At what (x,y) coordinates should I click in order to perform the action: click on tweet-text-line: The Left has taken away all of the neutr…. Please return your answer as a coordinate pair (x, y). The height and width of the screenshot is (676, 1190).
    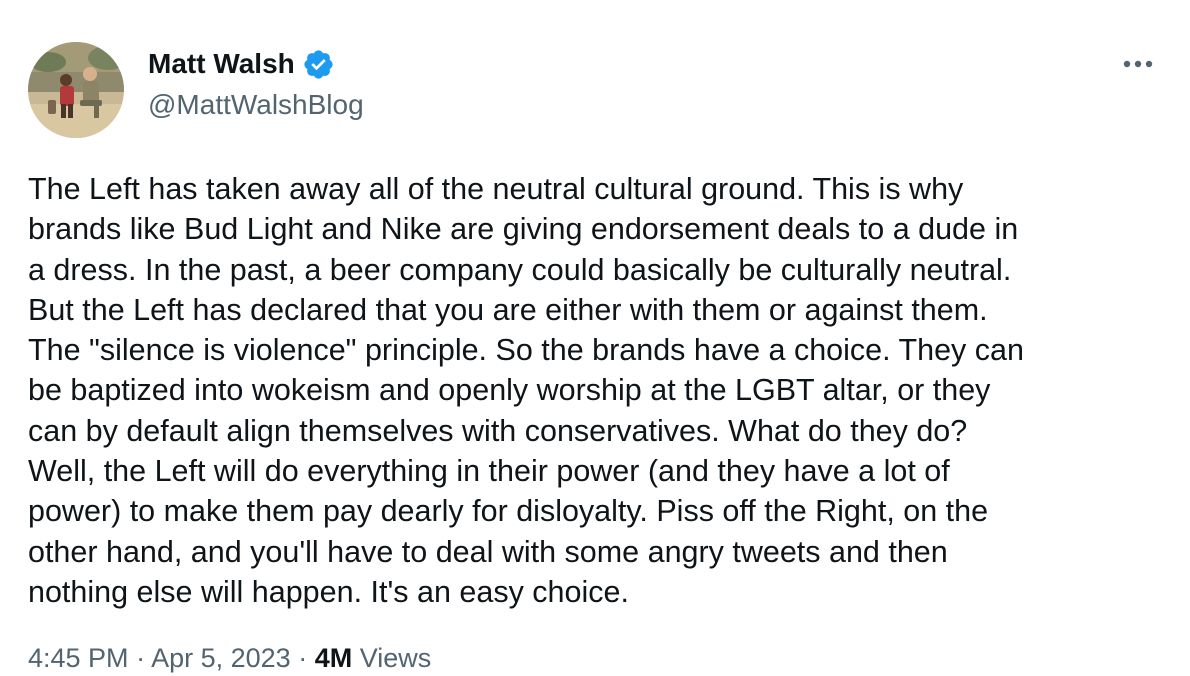
    Looking at the image, I should click on (496, 189).